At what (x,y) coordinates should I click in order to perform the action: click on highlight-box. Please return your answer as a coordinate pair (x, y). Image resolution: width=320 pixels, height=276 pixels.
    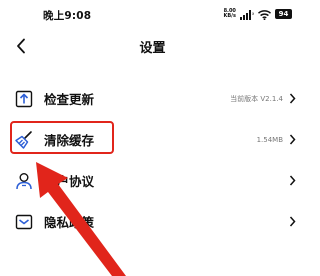
    Looking at the image, I should click on (62, 137).